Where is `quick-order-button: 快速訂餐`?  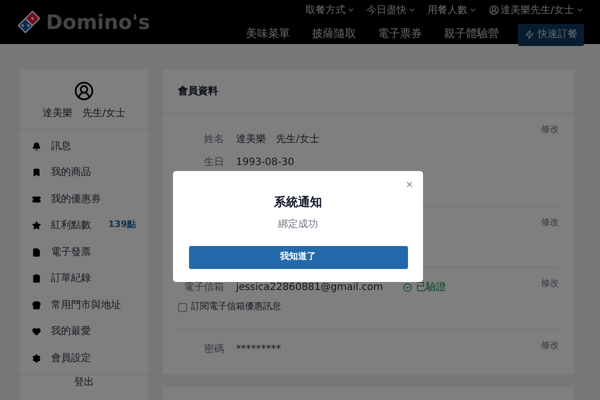
quick-order-button: 快速訂餐 is located at coordinates (551, 35).